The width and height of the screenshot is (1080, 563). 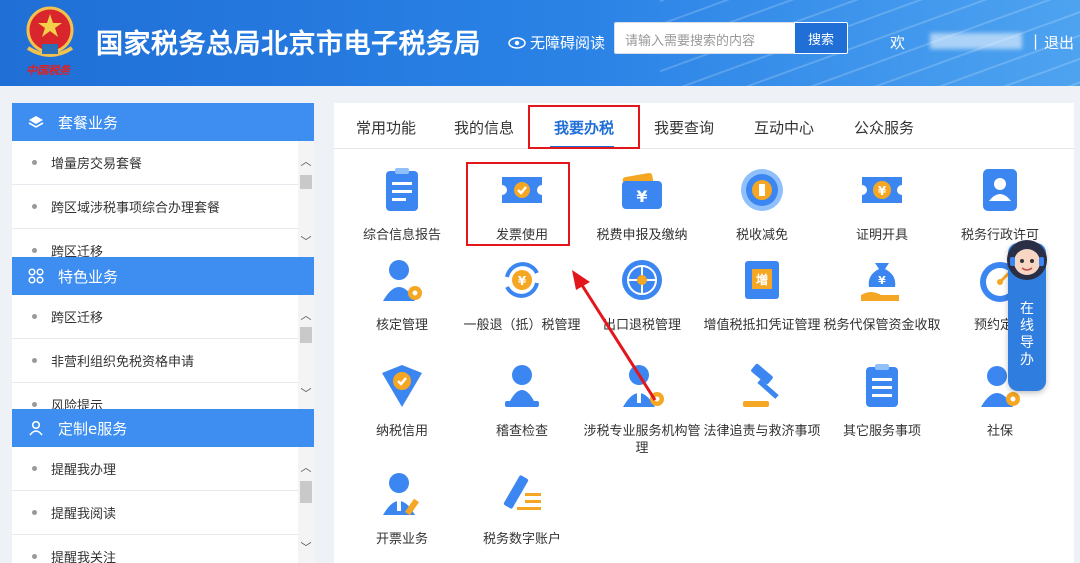 What do you see at coordinates (401, 325) in the screenshot?
I see `grid-item-label: 核定管理` at bounding box center [401, 325].